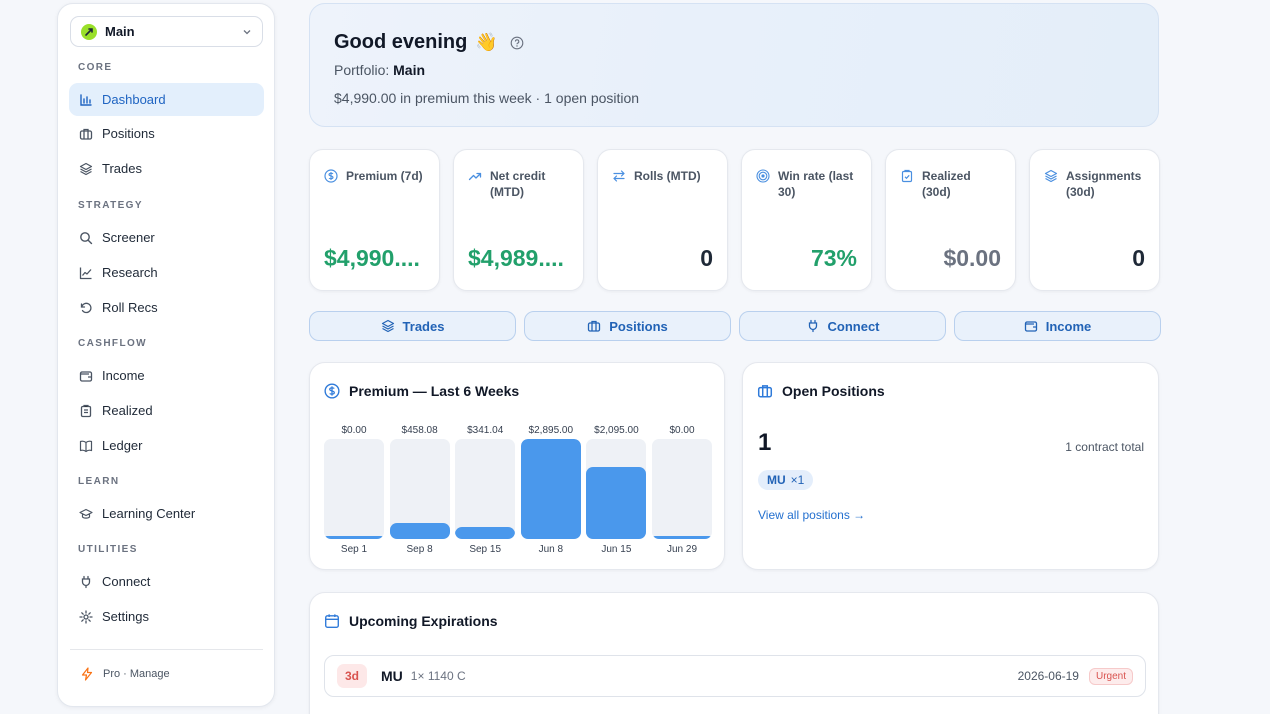 Image resolution: width=1270 pixels, height=714 pixels. I want to click on sidebar-item-settings: Settings, so click(166, 616).